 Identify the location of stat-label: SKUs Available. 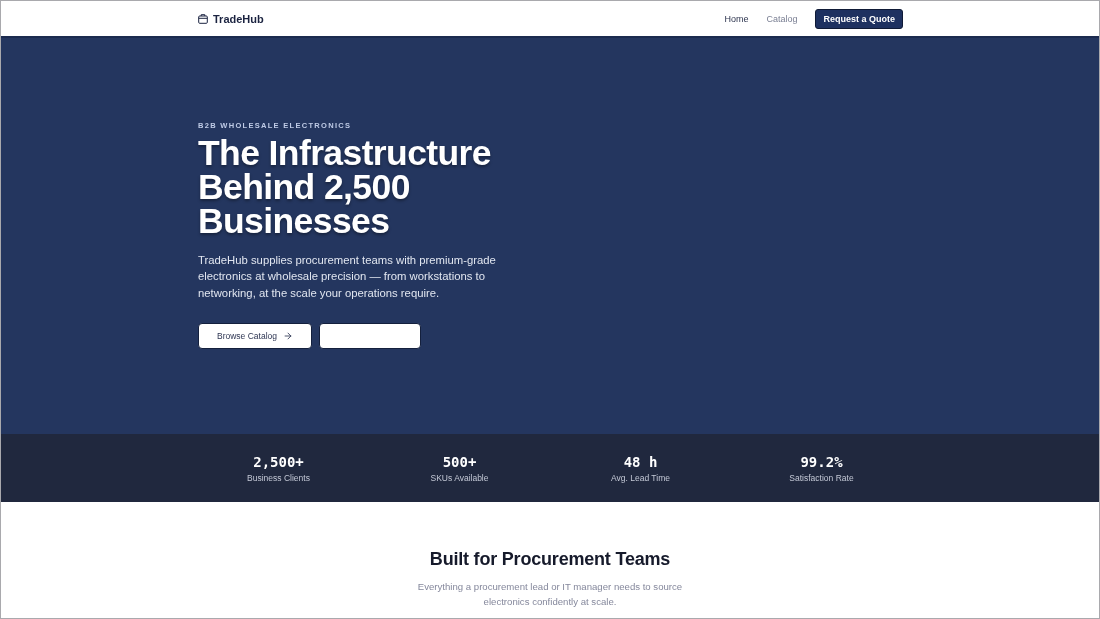
(459, 477).